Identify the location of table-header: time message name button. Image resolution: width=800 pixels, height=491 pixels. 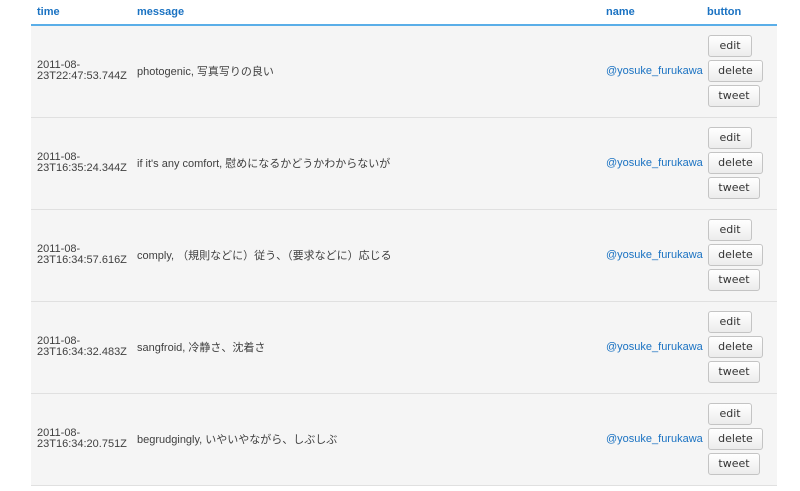
(404, 13).